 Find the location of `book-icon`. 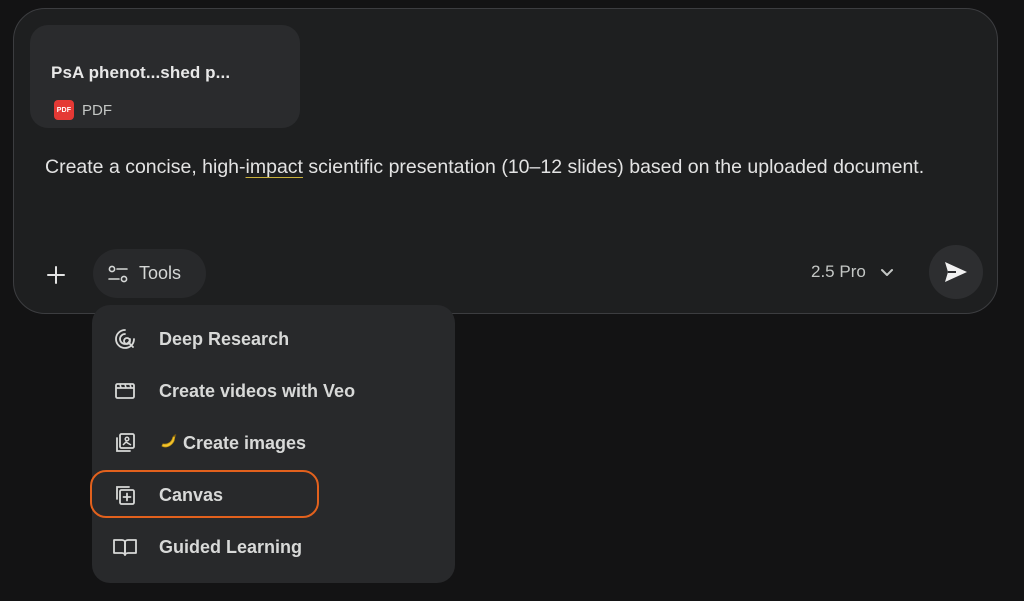

book-icon is located at coordinates (125, 547).